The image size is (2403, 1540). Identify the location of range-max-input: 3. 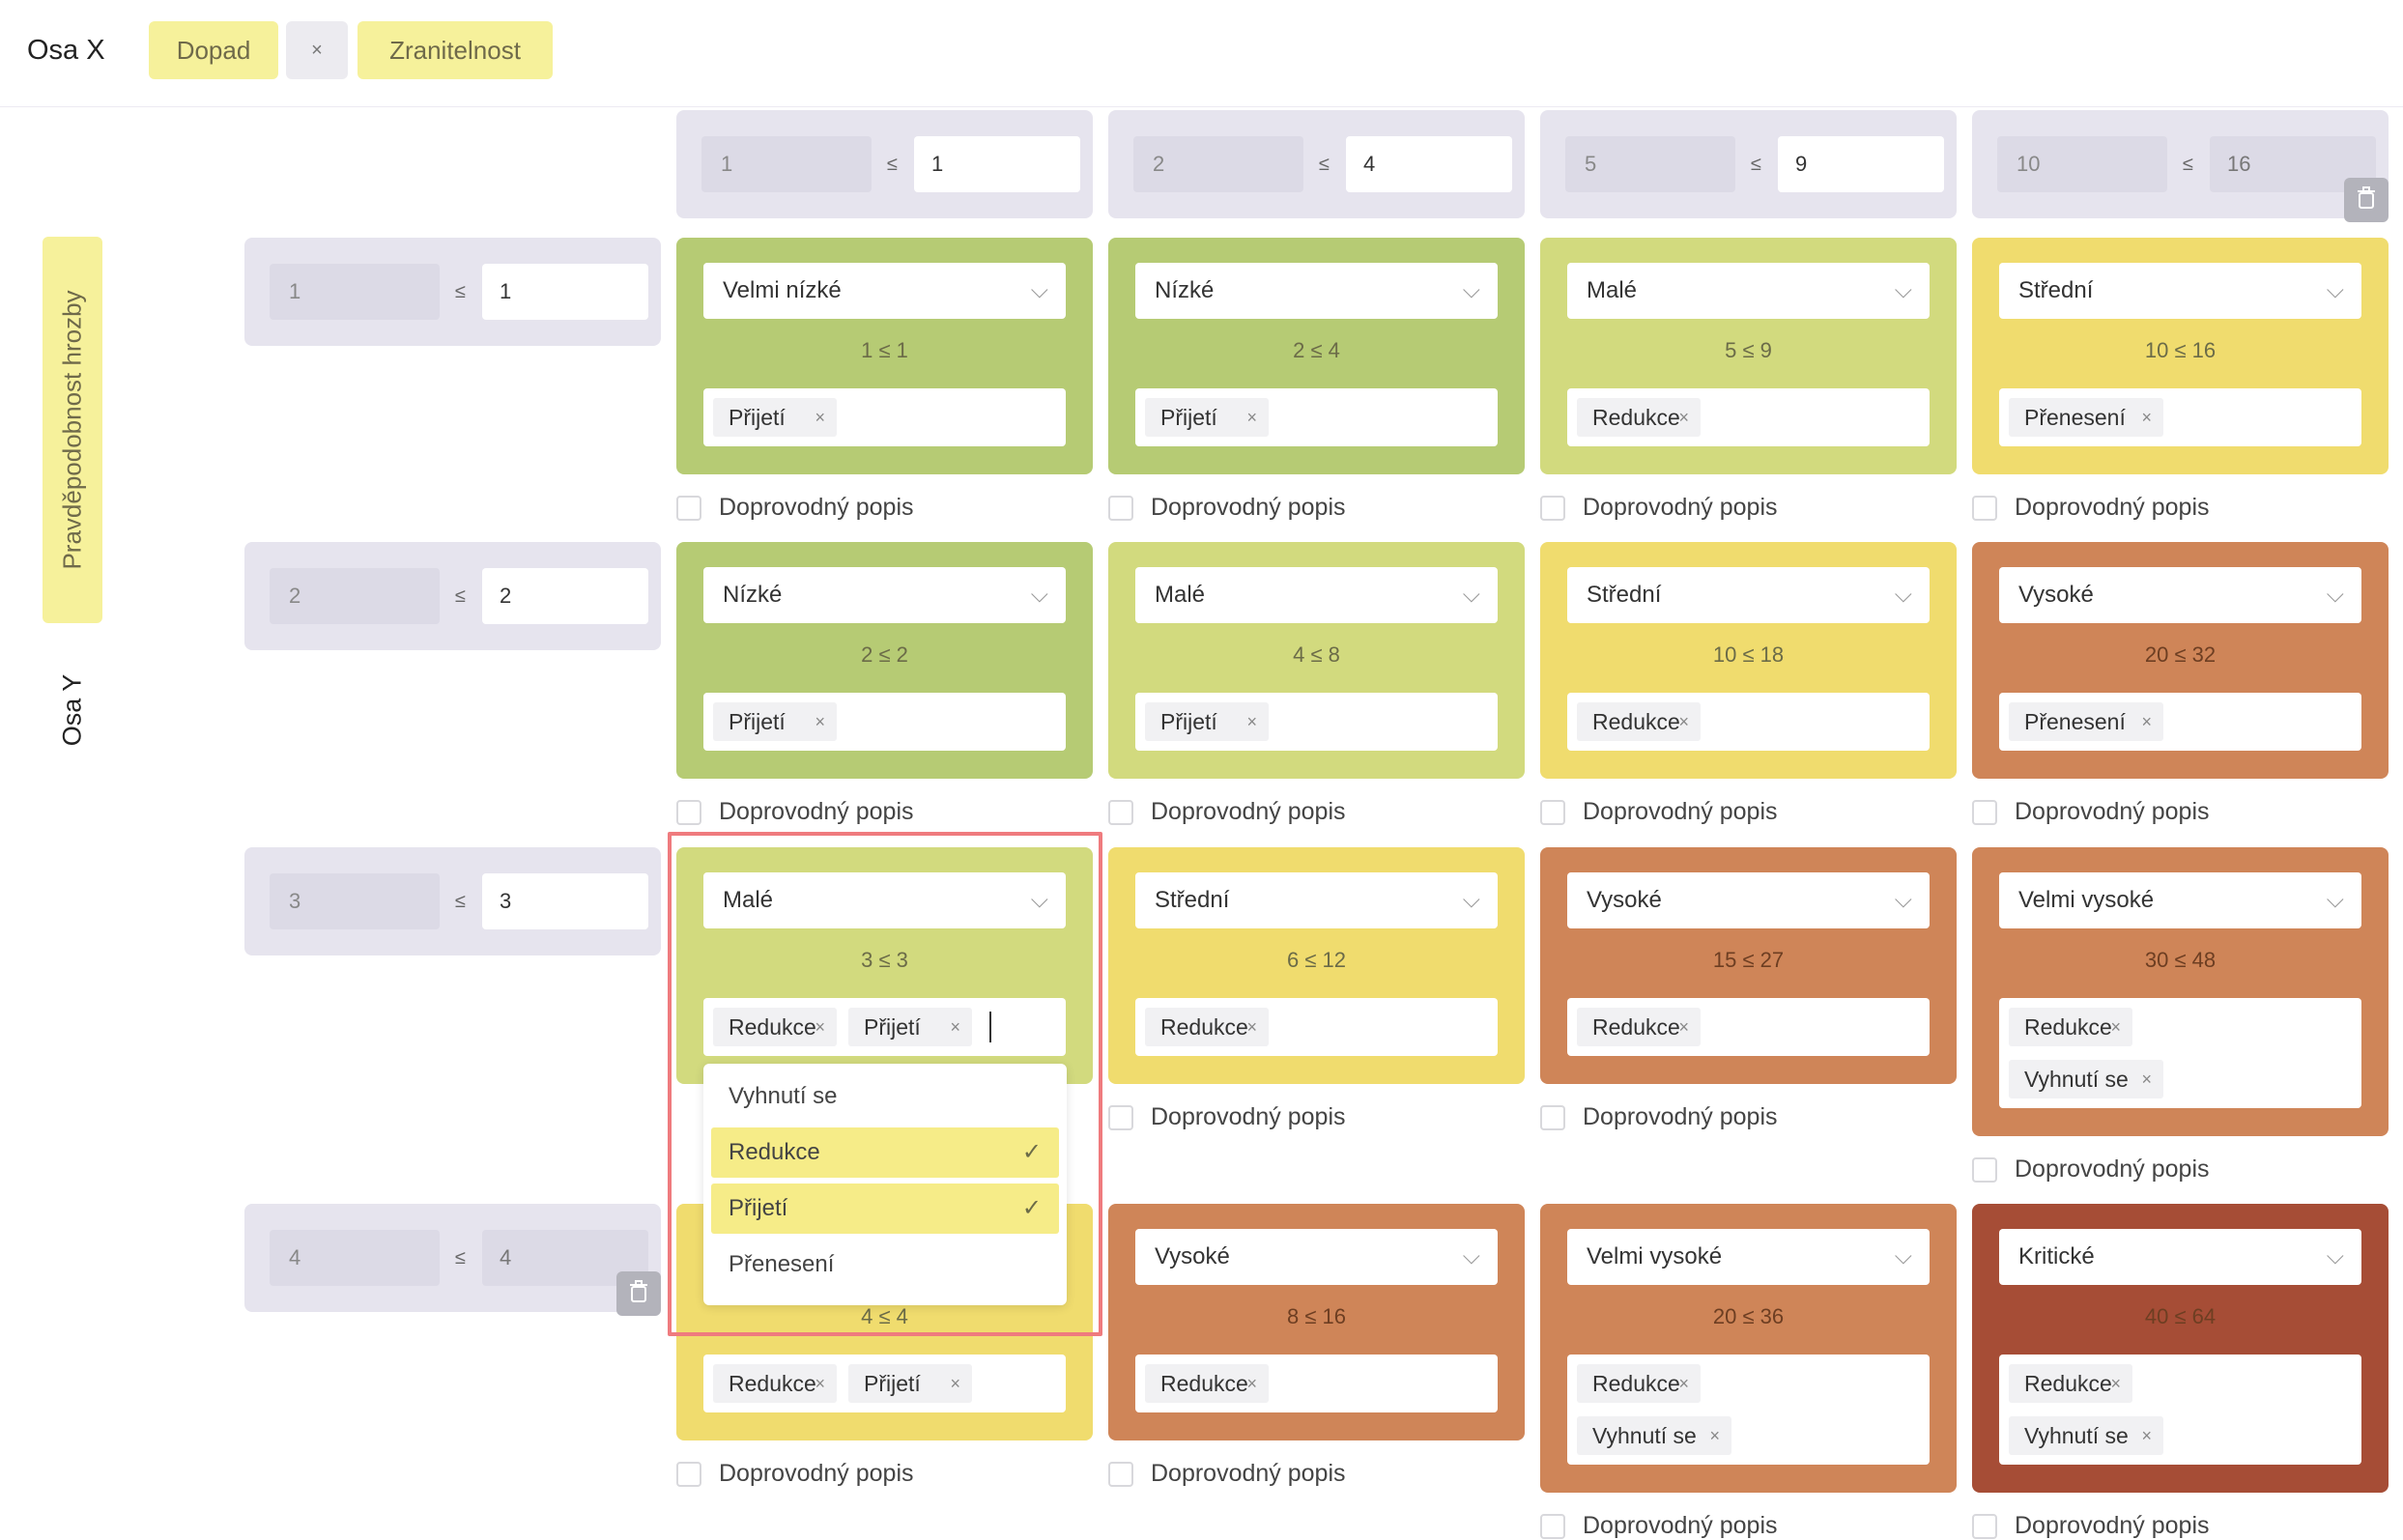
(565, 901).